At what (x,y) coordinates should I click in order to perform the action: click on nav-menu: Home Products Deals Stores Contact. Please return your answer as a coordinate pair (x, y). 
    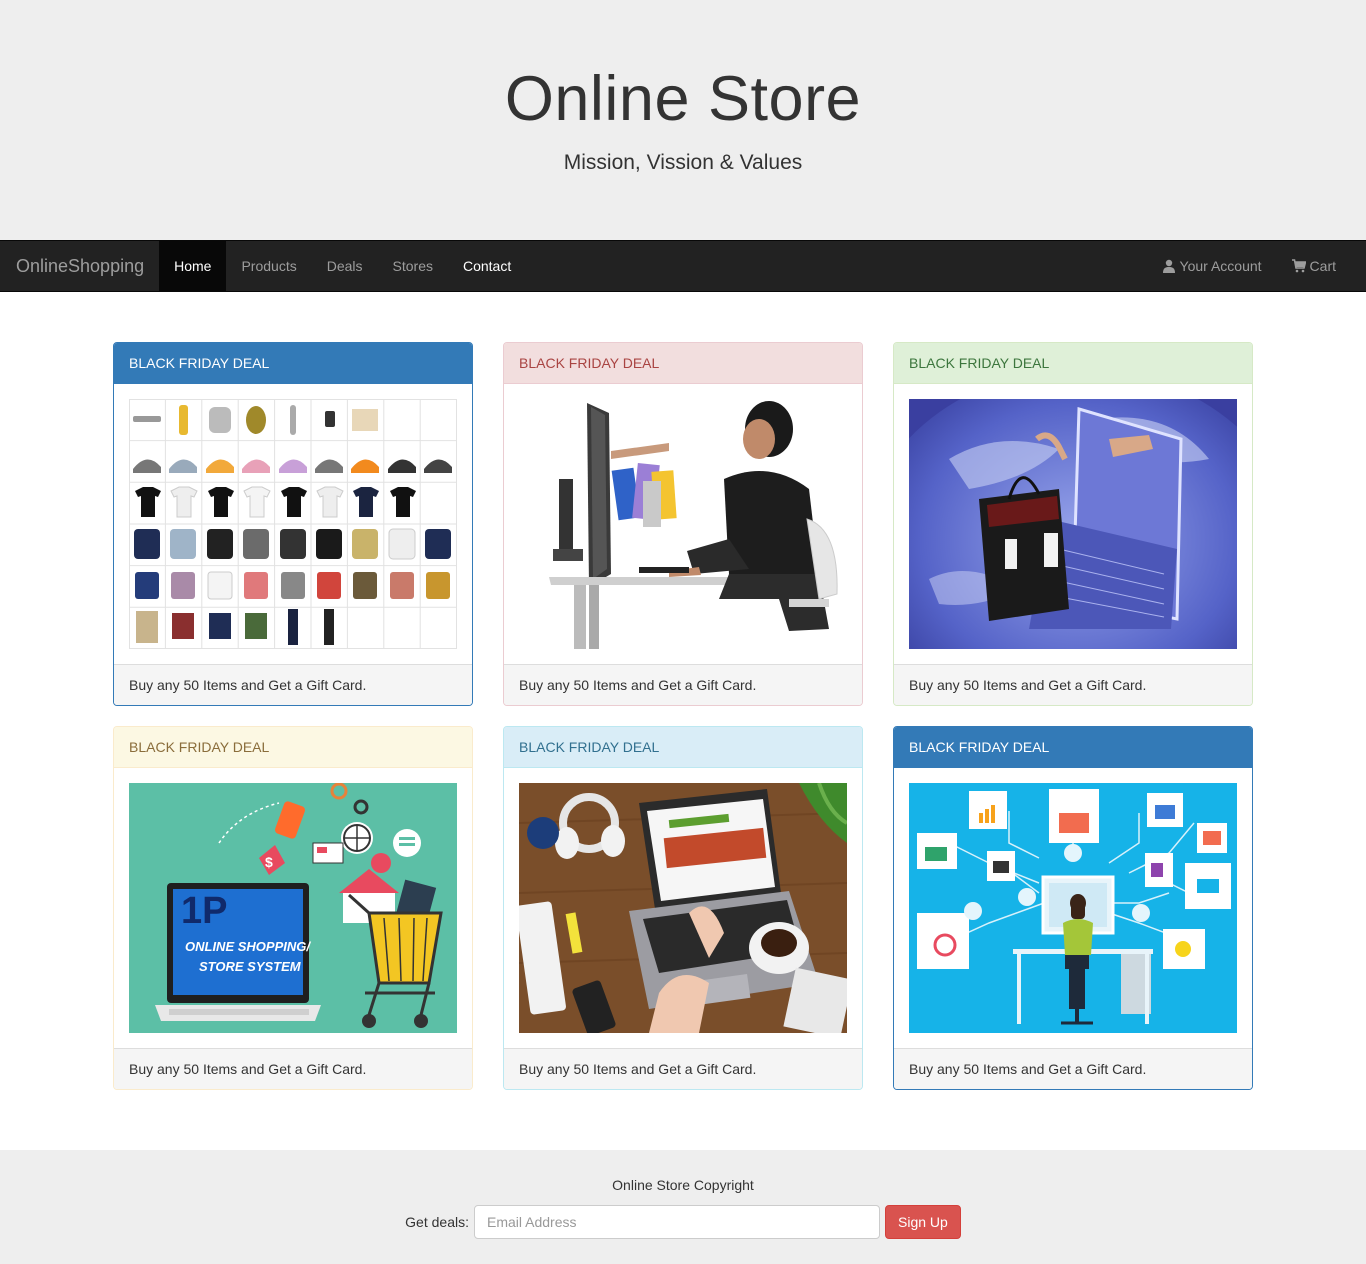
    Looking at the image, I should click on (342, 266).